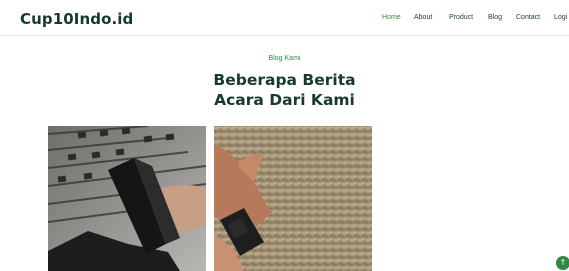 This screenshot has width=569, height=271. Describe the element at coordinates (391, 17) in the screenshot. I see `nav-link-home: Home` at that location.